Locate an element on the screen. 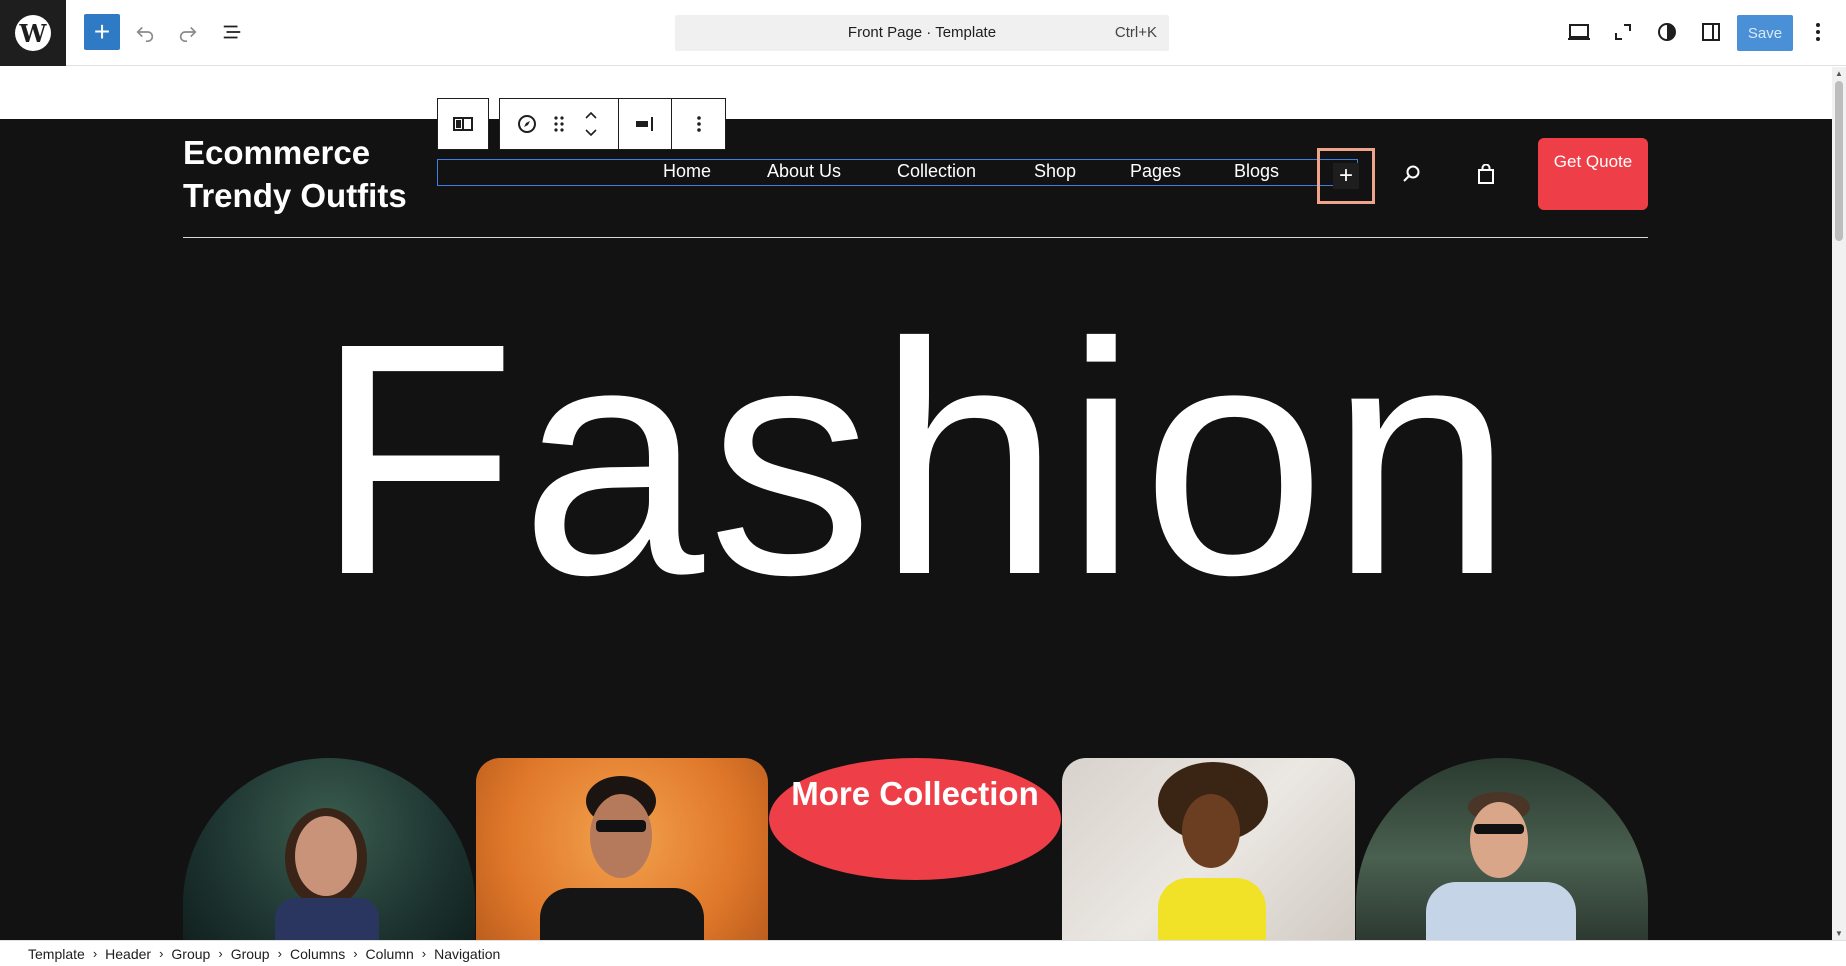  nav-item-about-us: About Us is located at coordinates (804, 171).